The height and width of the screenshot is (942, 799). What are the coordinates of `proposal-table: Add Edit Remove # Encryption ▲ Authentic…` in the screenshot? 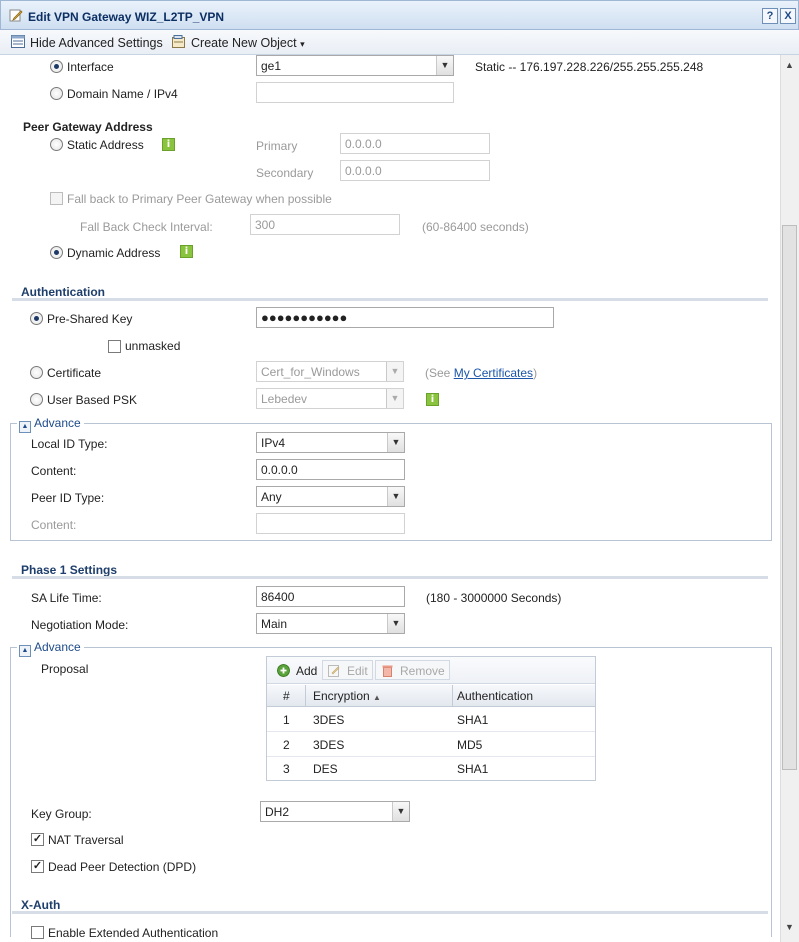 It's located at (431, 718).